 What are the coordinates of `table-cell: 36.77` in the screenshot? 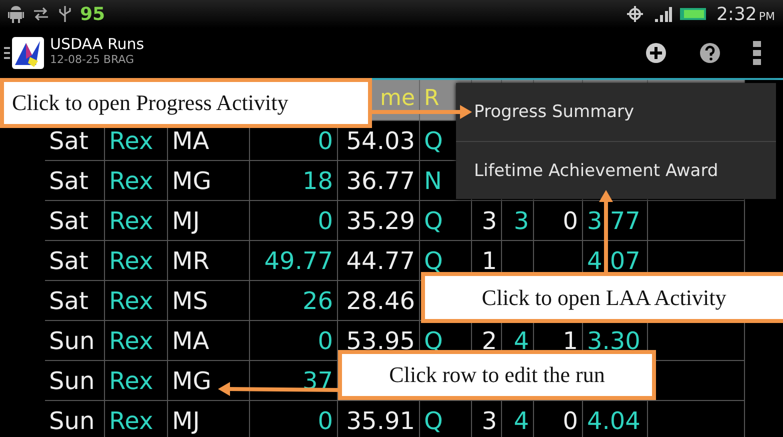 It's located at (380, 180).